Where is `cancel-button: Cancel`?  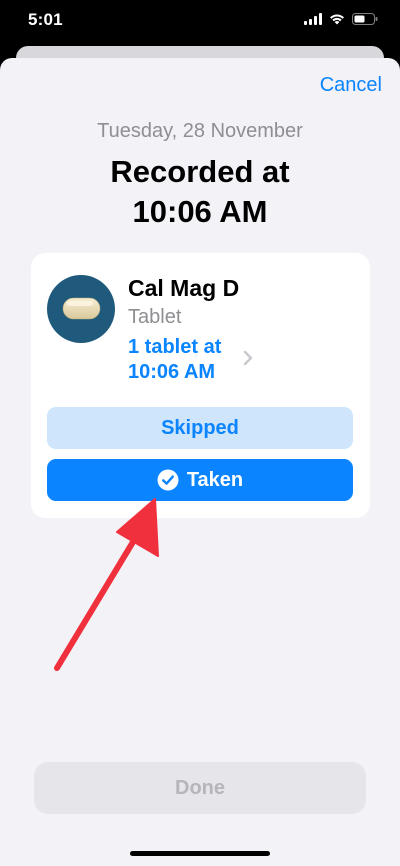
cancel-button: Cancel is located at coordinates (351, 85).